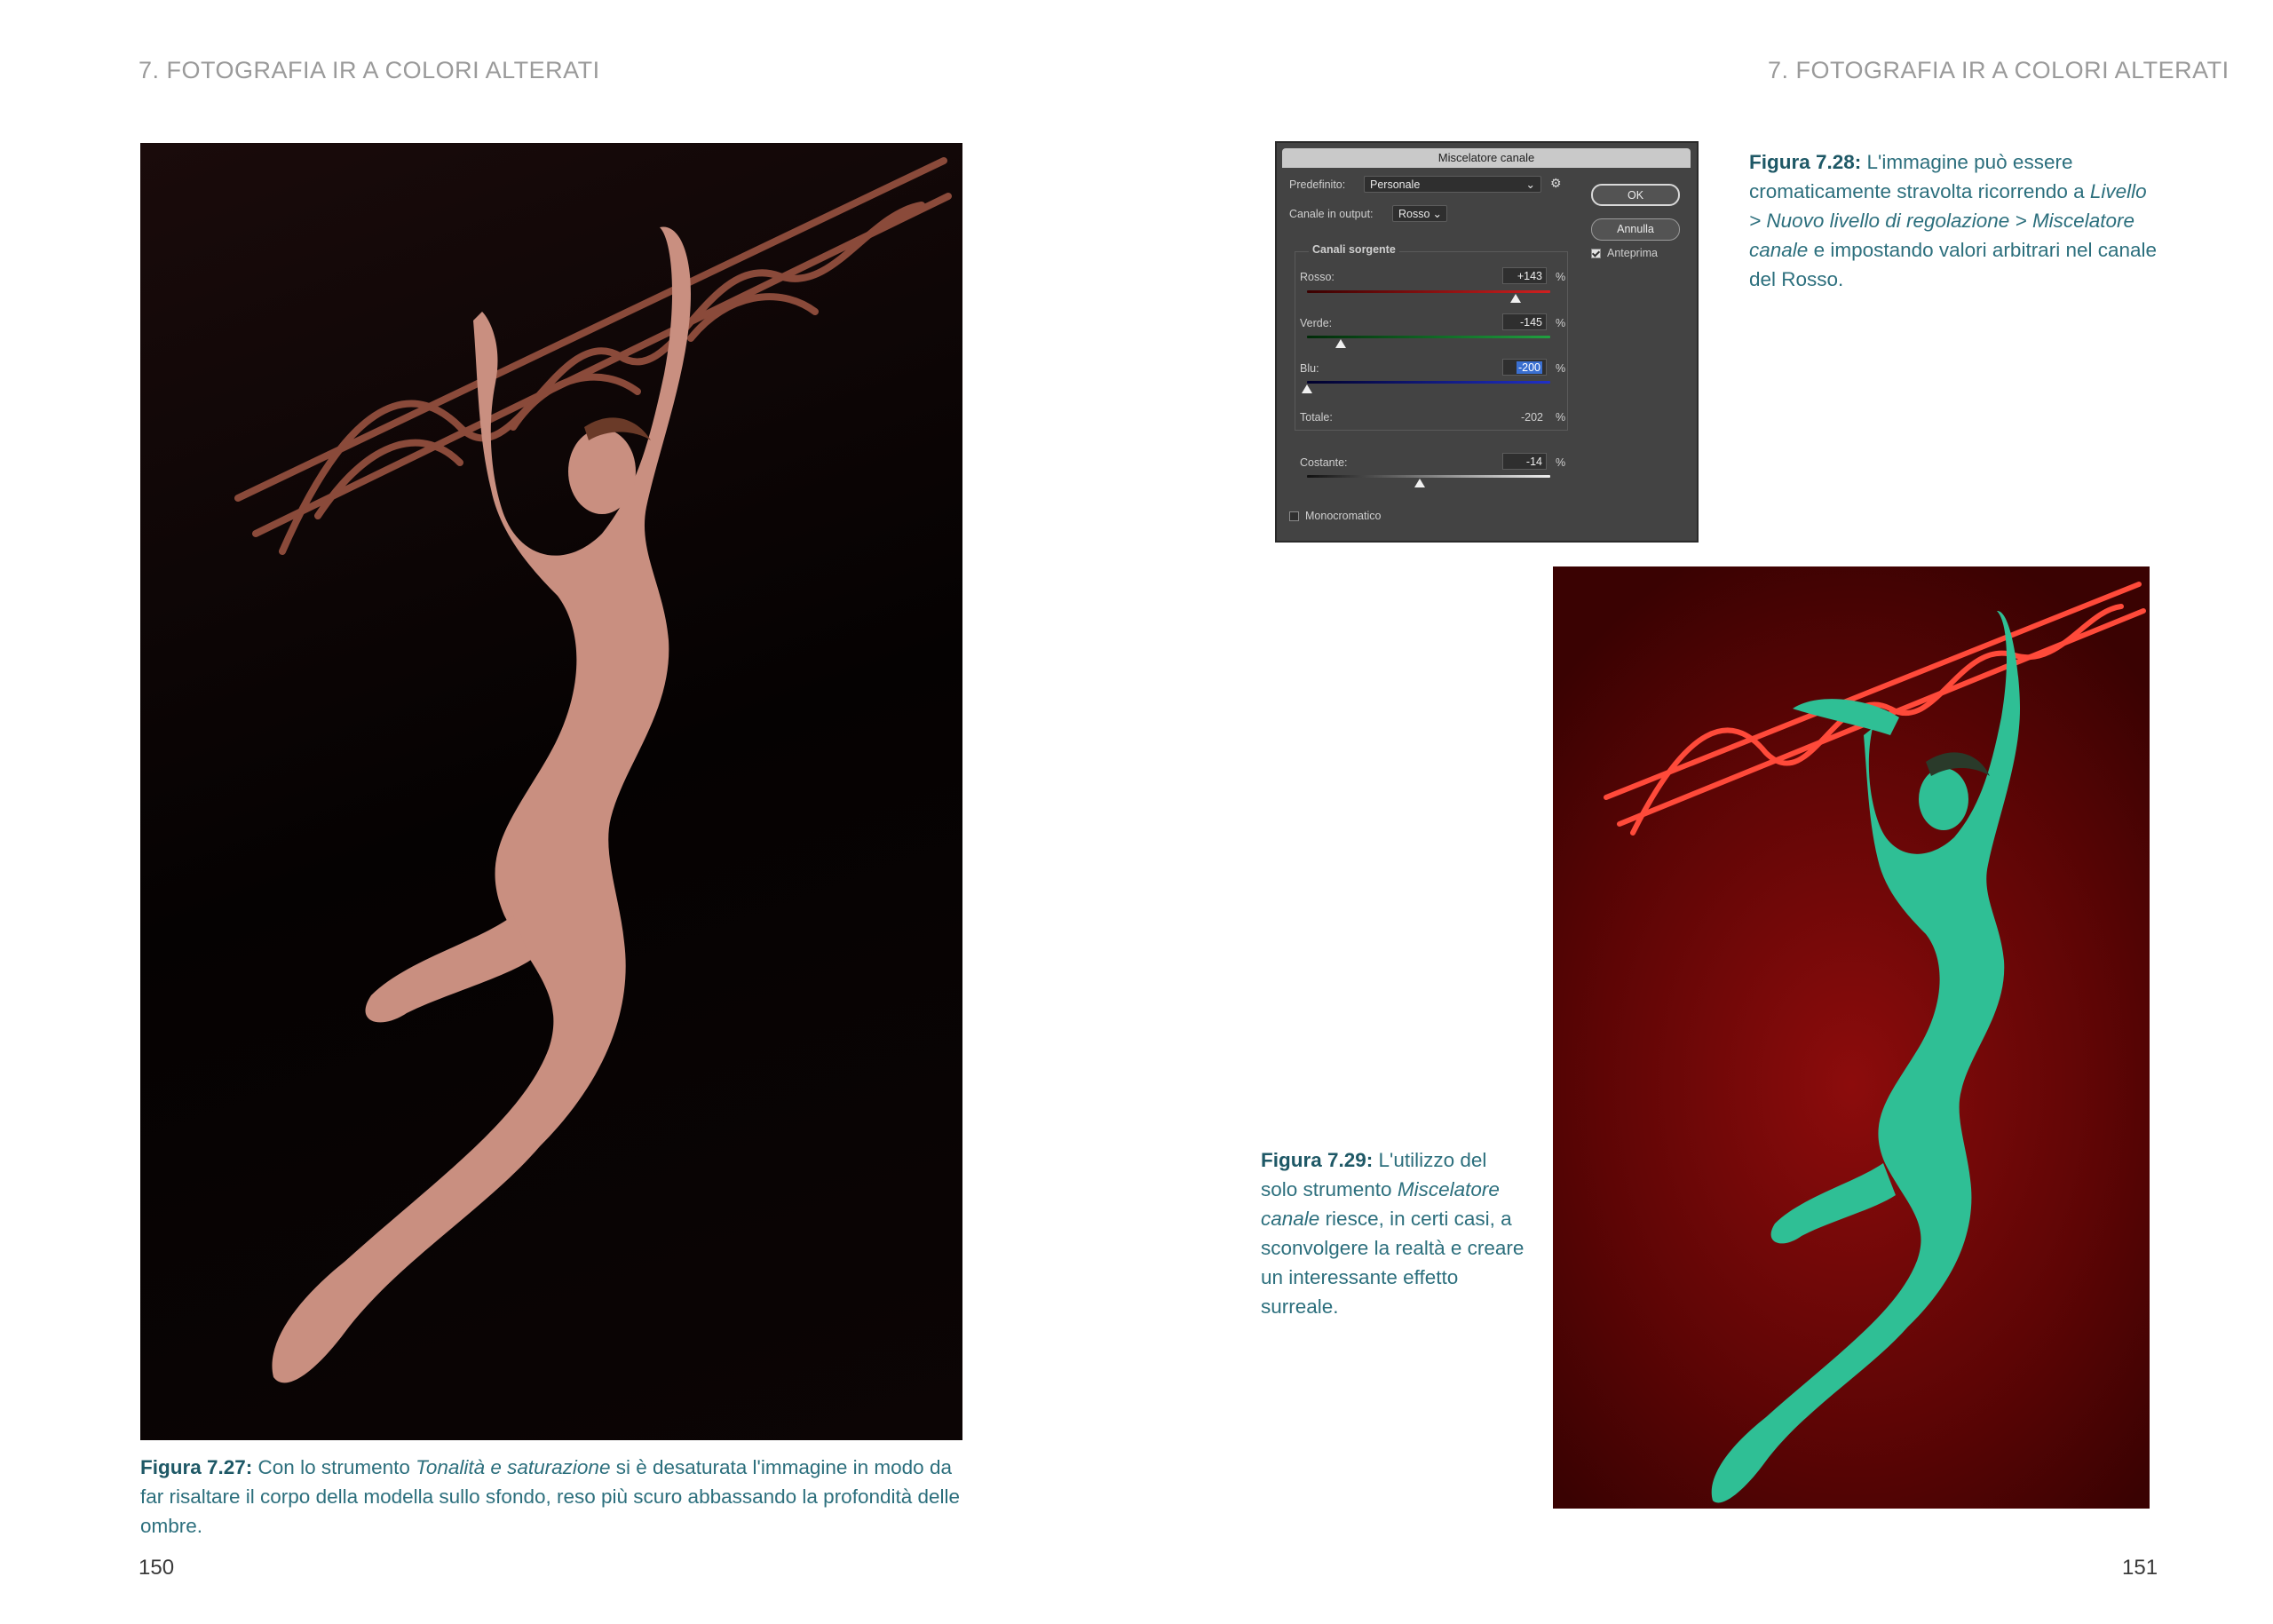  I want to click on preview-checkbox, so click(1596, 253).